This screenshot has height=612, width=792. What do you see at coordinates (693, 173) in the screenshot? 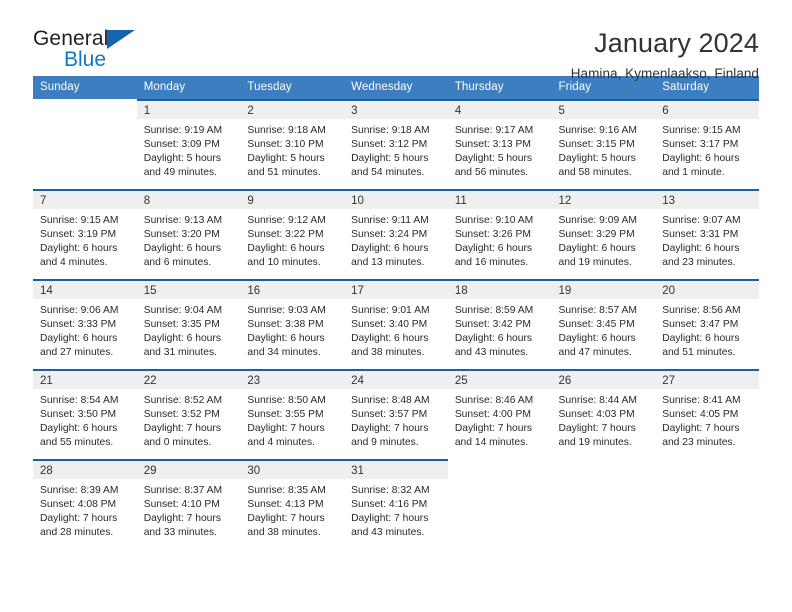
I see `daylight-duration-line2: and 1 minute.` at bounding box center [693, 173].